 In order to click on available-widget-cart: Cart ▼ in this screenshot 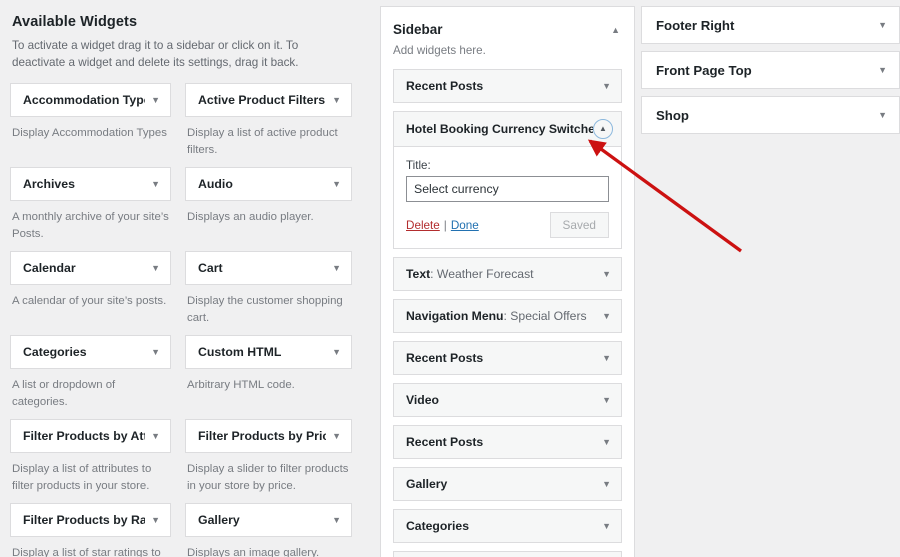, I will do `click(268, 268)`.